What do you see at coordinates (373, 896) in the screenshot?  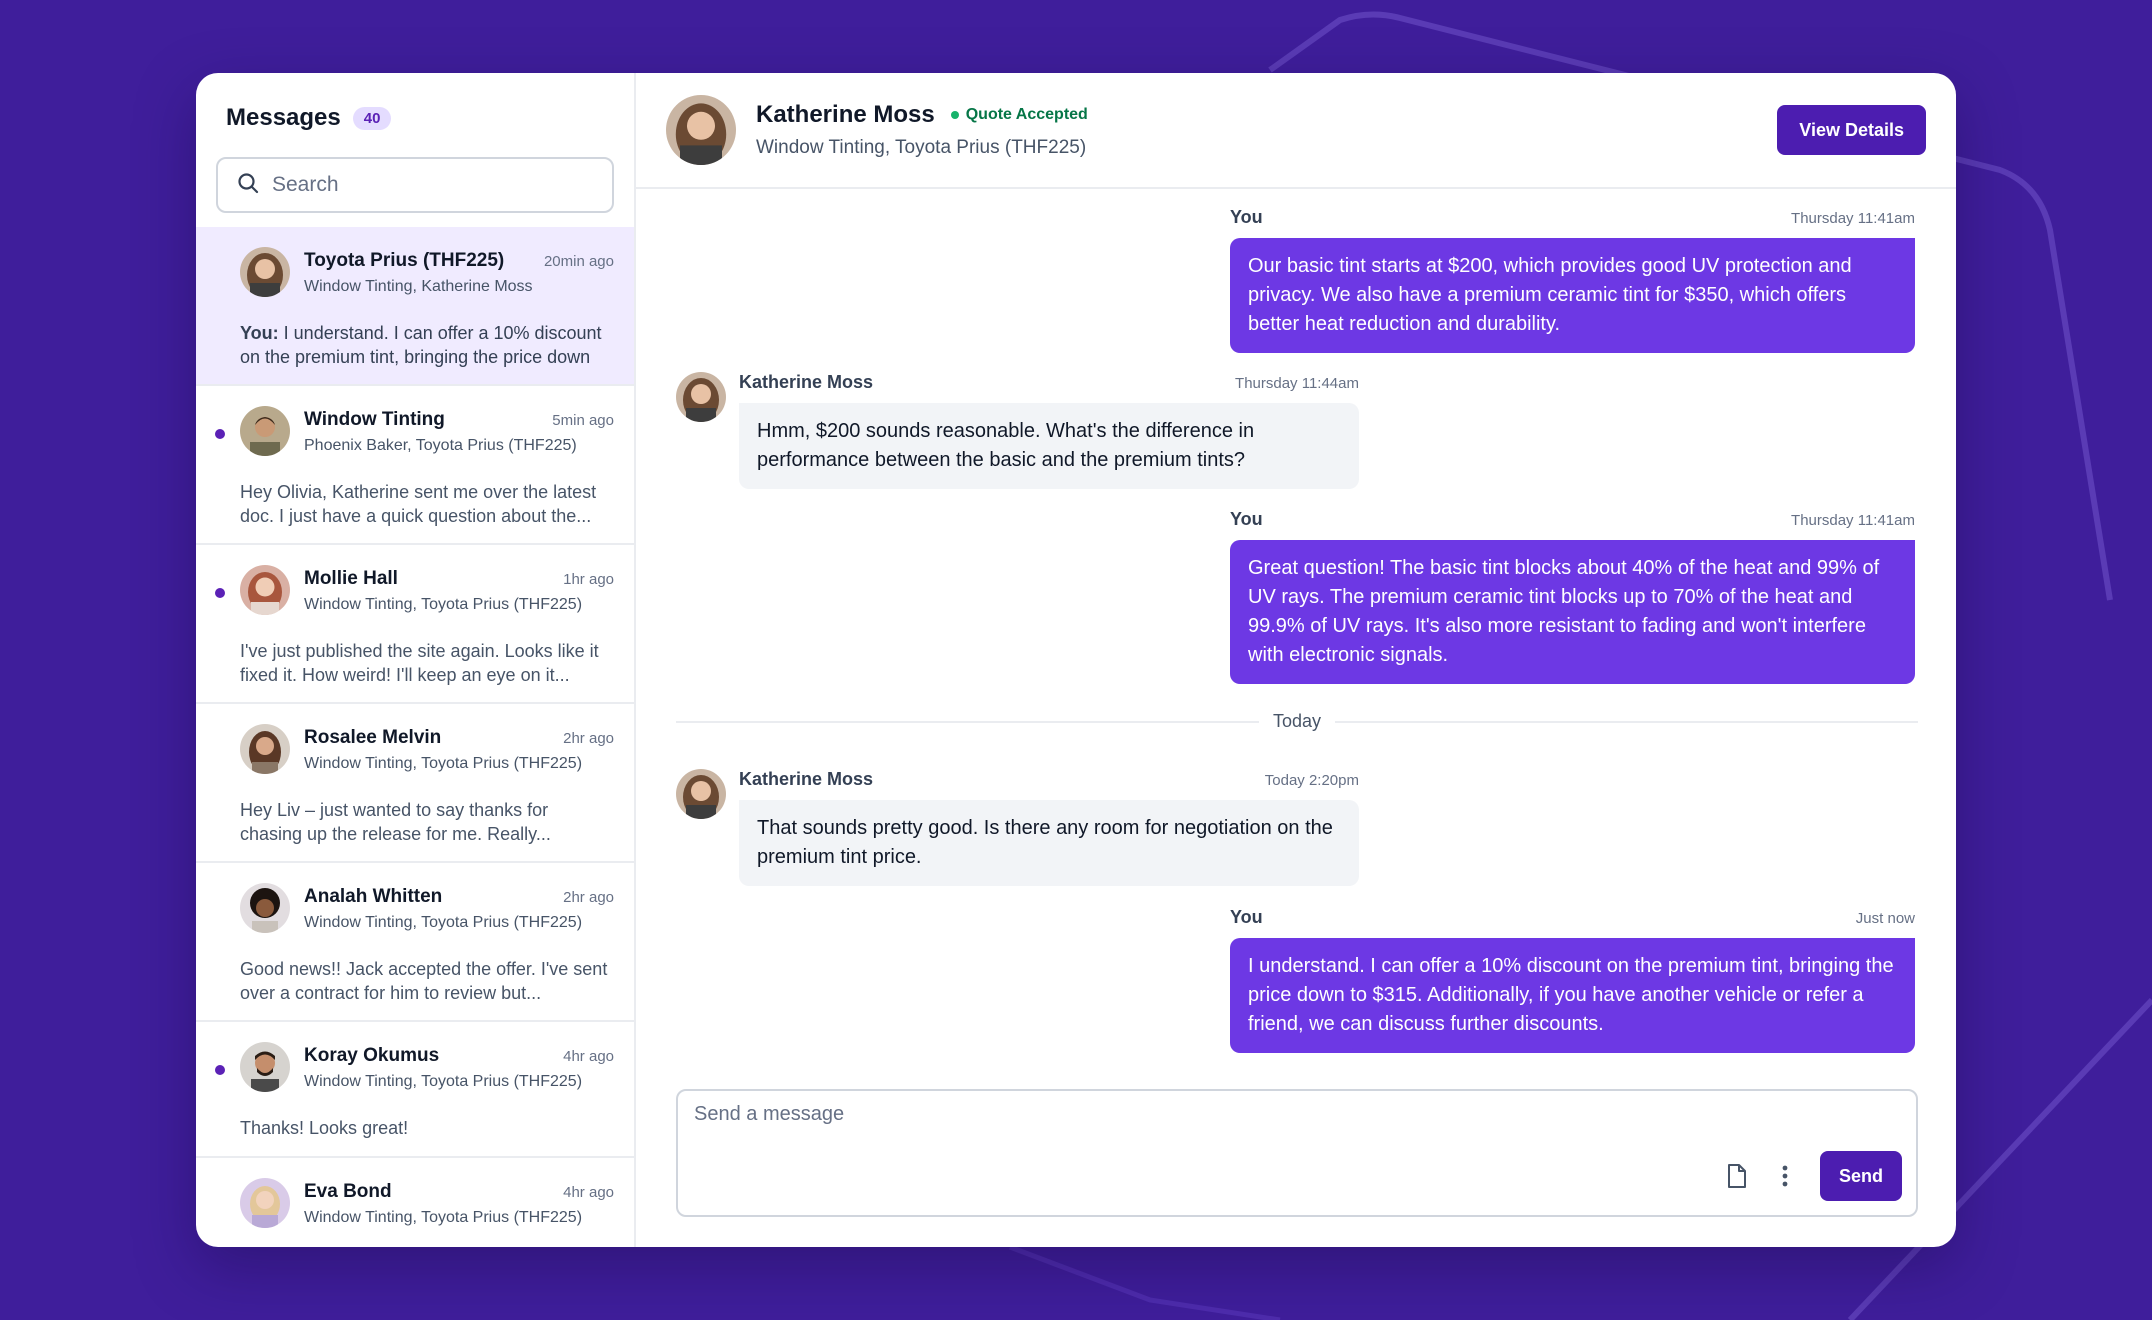 I see `conversation-name: Analah Whitten` at bounding box center [373, 896].